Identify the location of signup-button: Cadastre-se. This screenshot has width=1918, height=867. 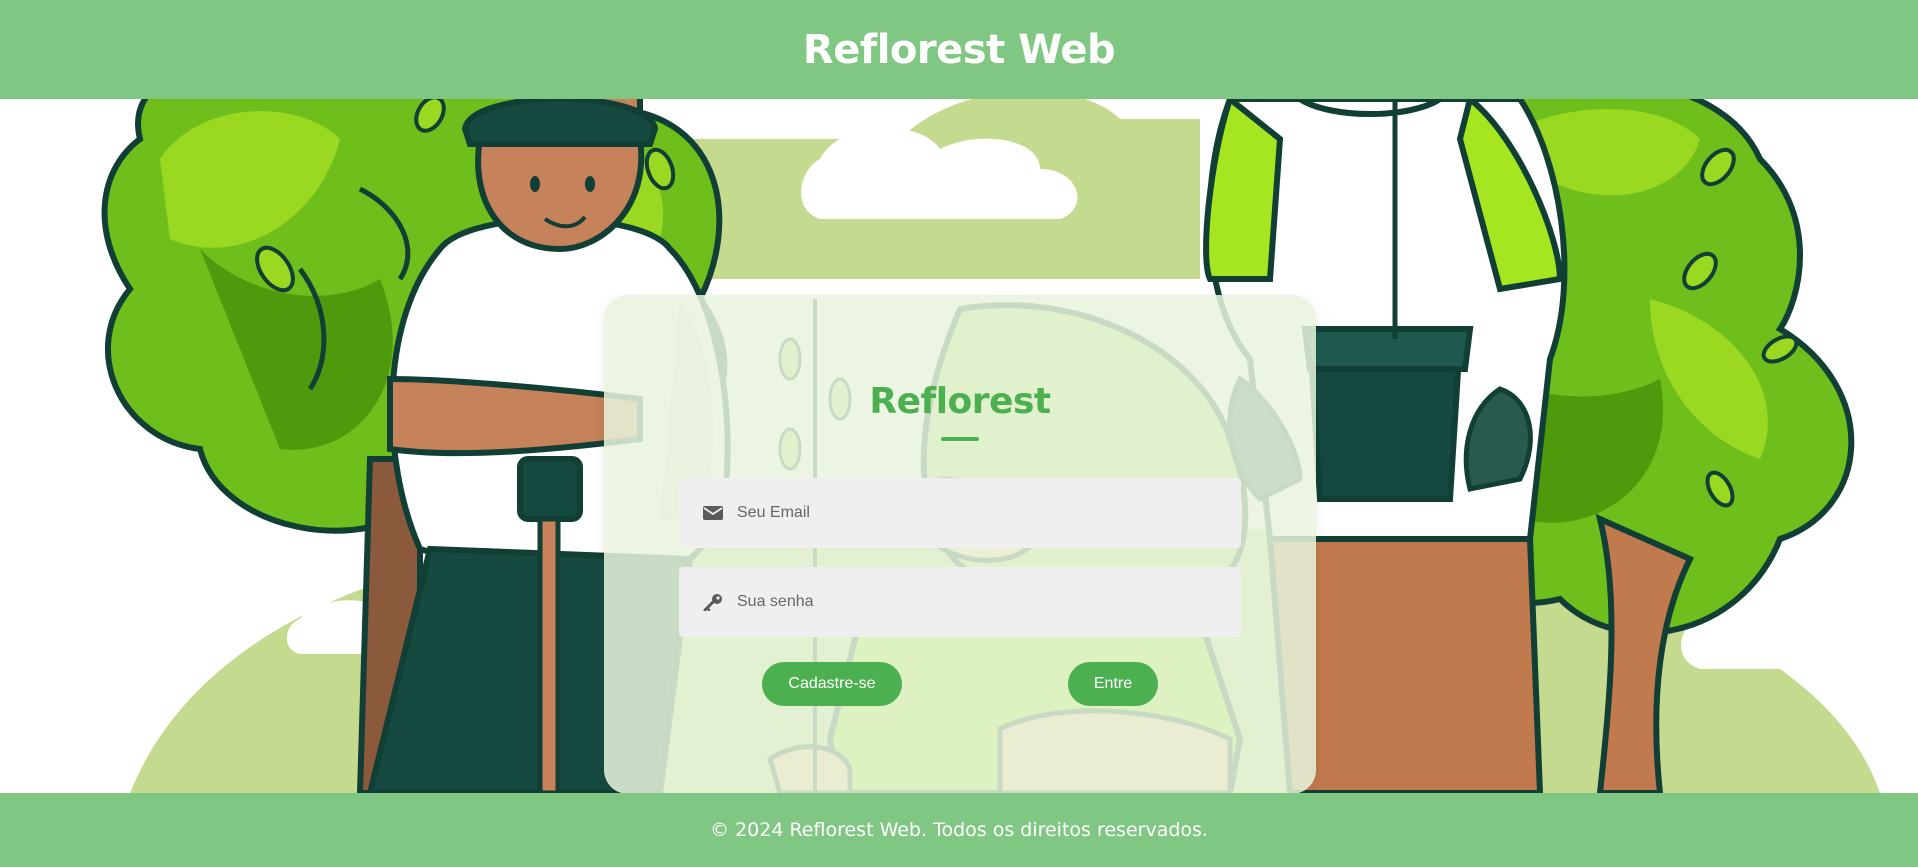
(832, 684).